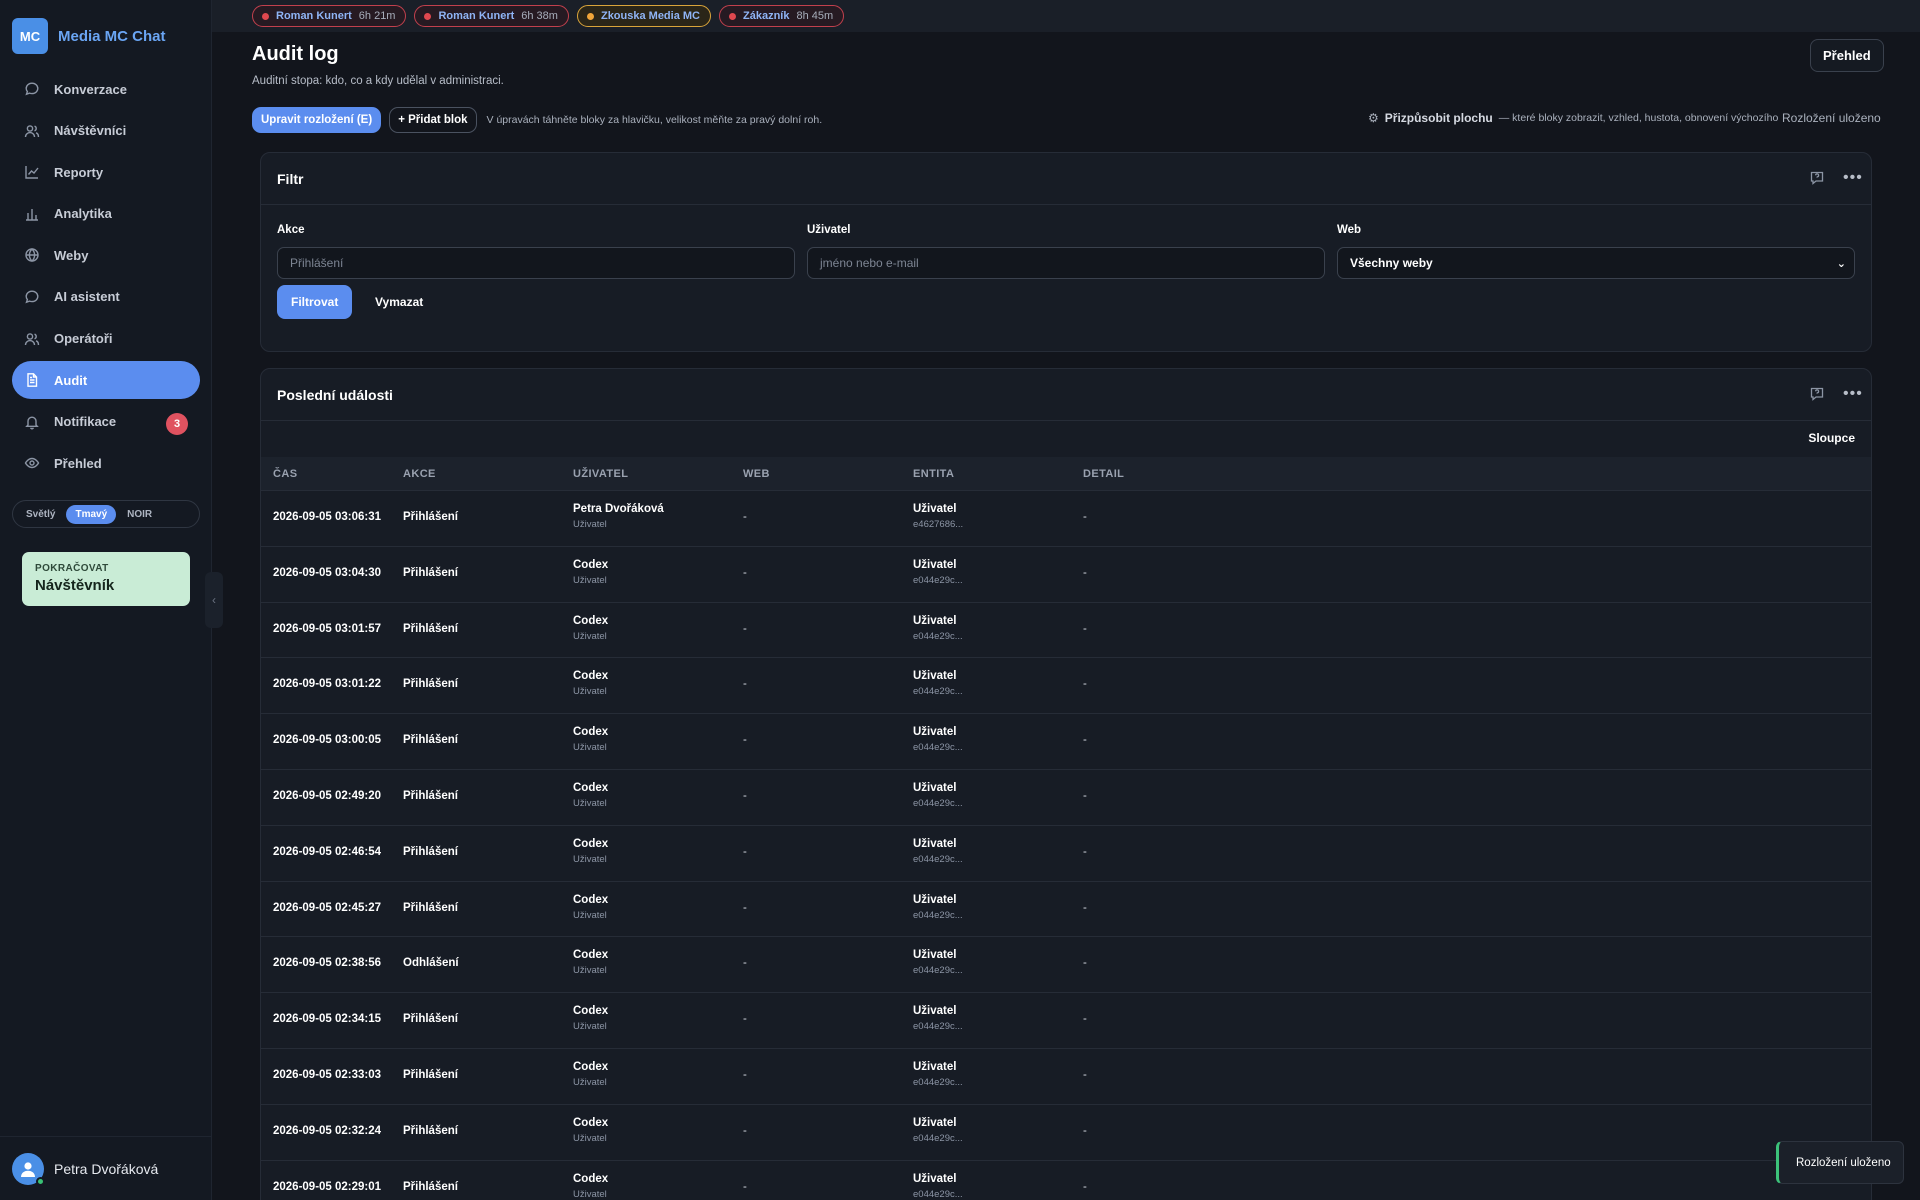 This screenshot has width=1920, height=1200. I want to click on column-header-time: ČAS, so click(285, 474).